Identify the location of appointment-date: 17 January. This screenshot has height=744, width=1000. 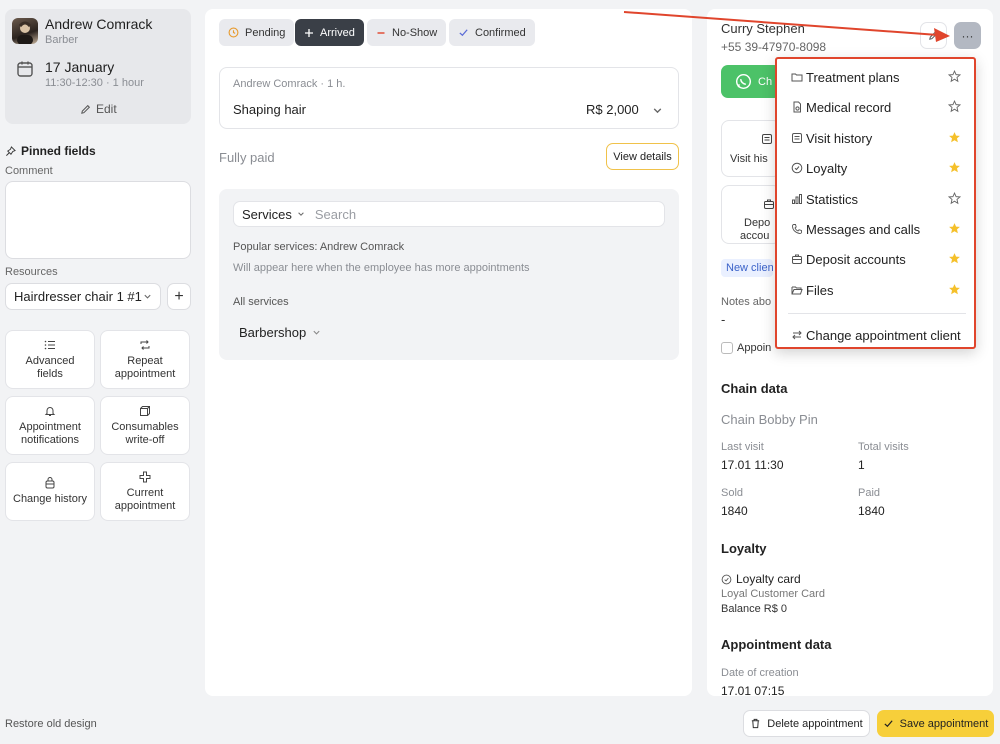
(80, 67).